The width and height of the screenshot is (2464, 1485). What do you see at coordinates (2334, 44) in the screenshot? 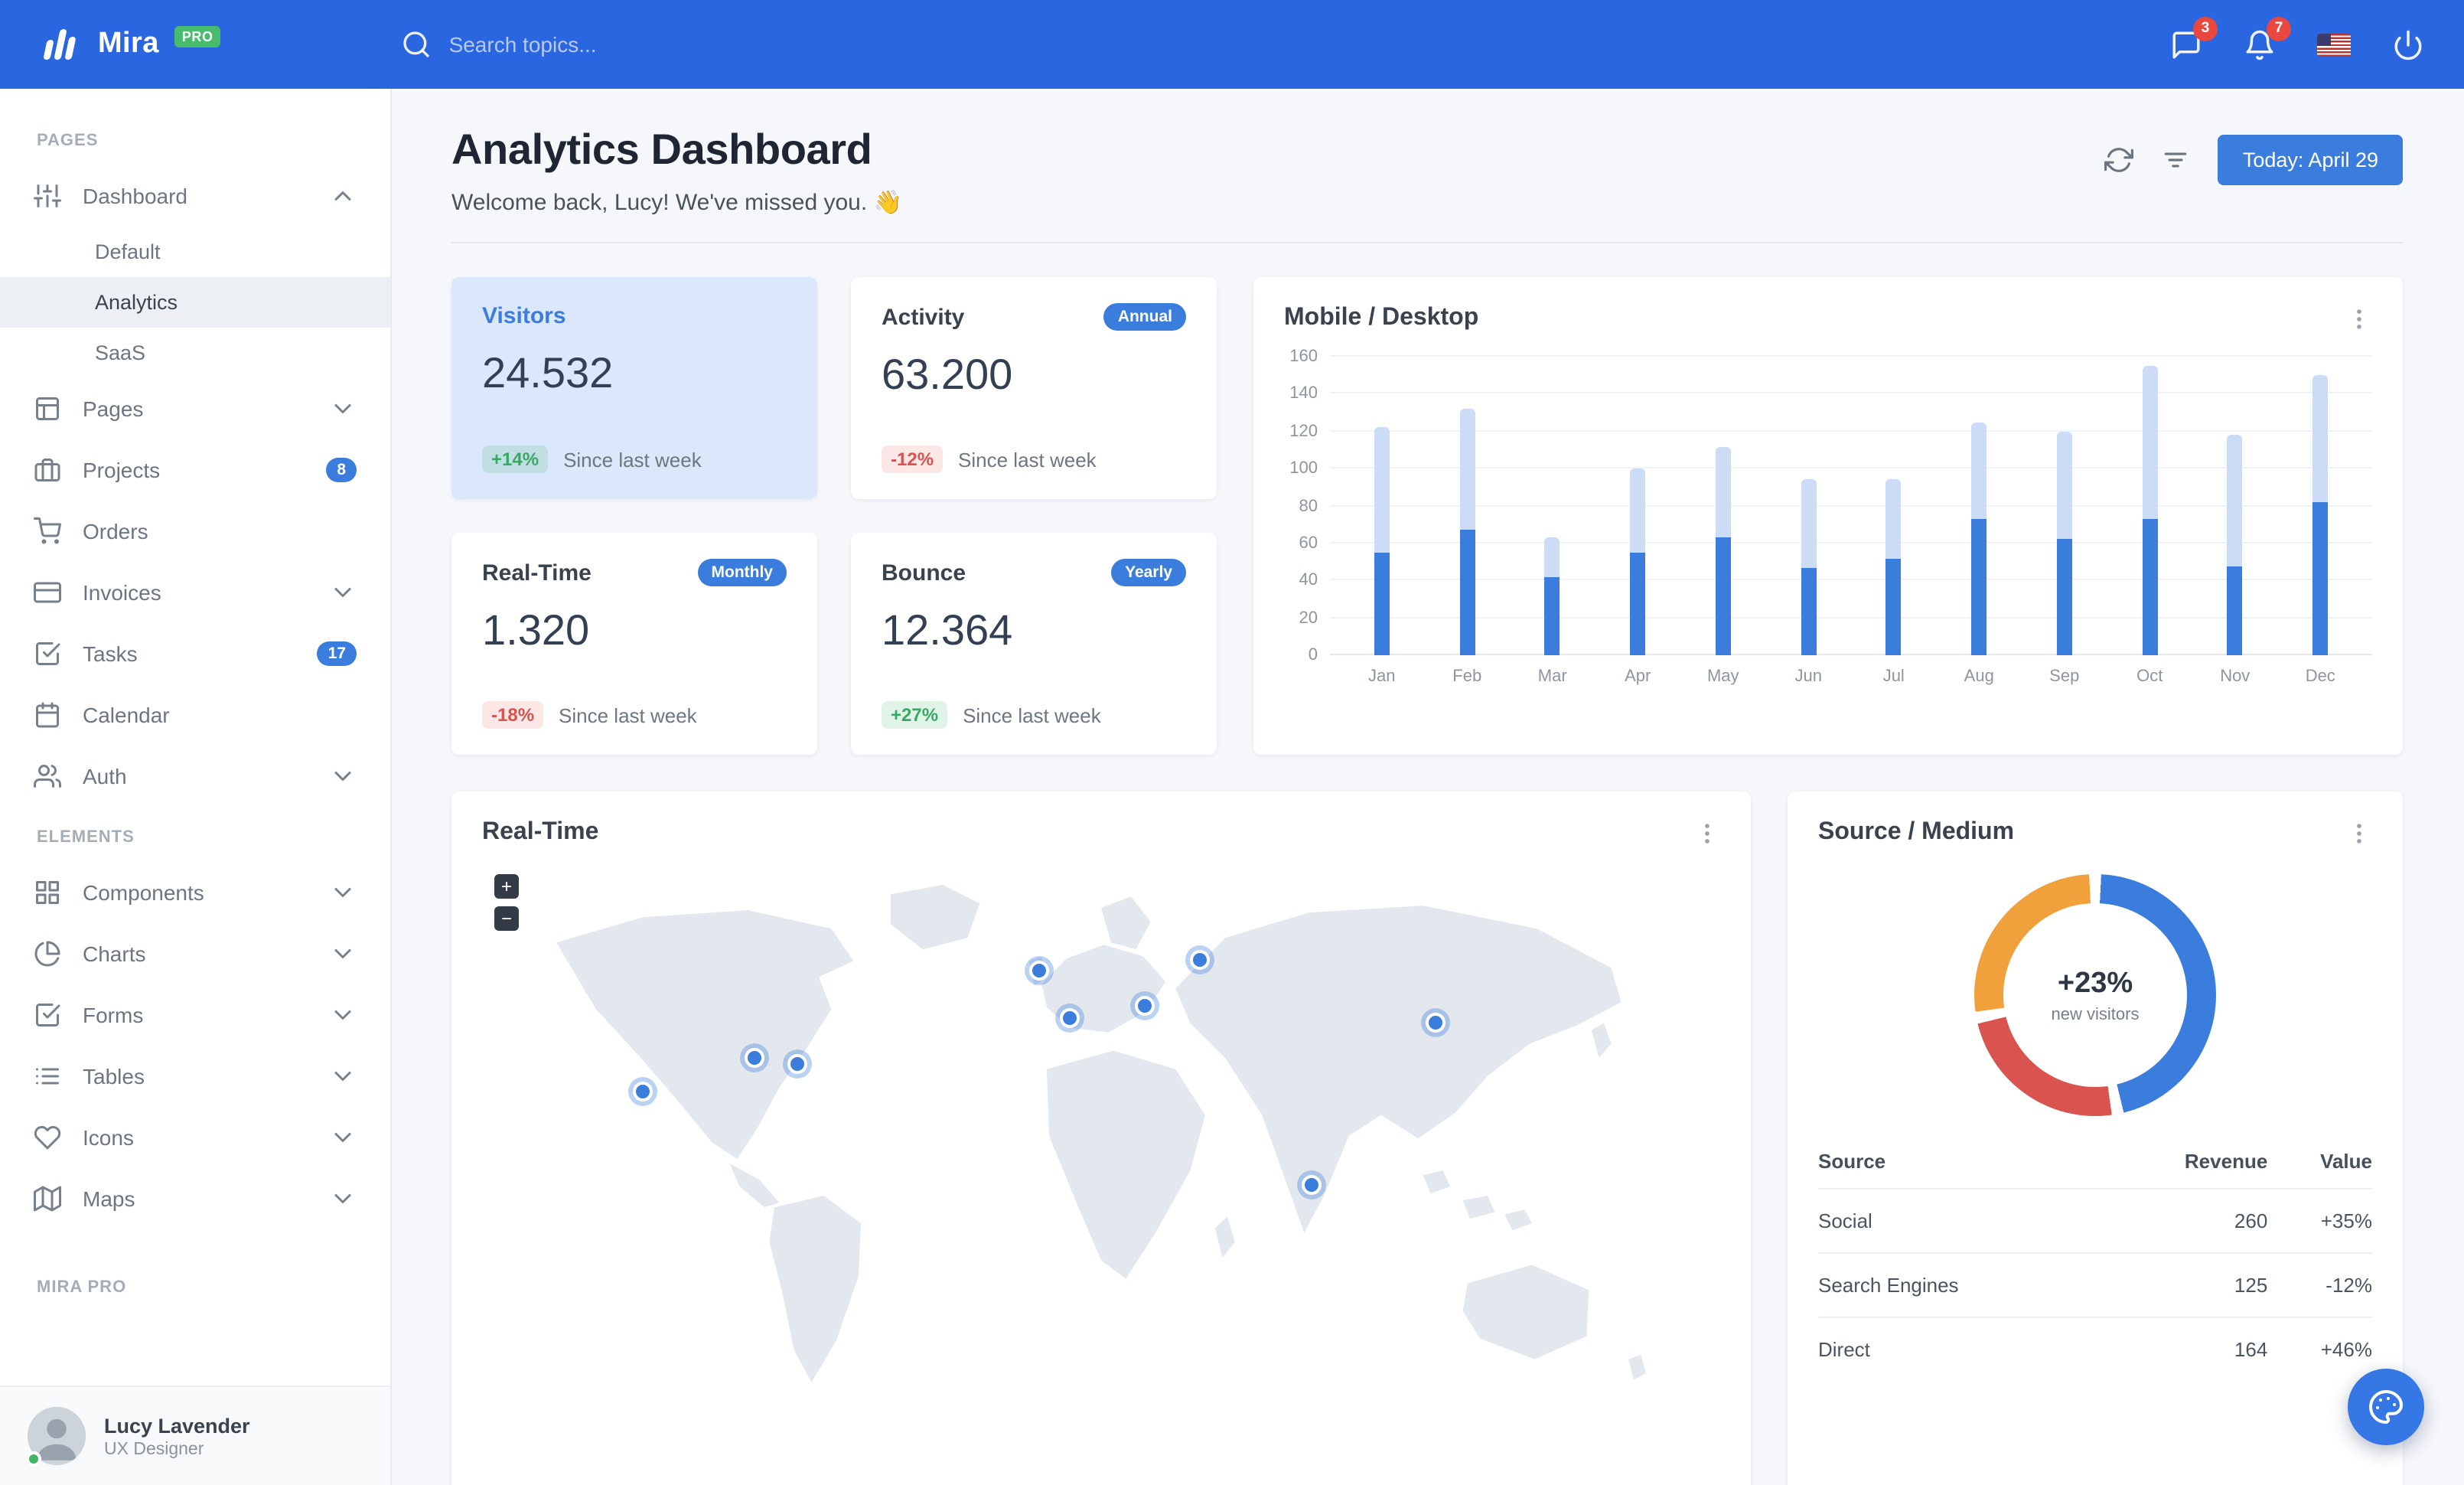
I see `language-flag-button` at bounding box center [2334, 44].